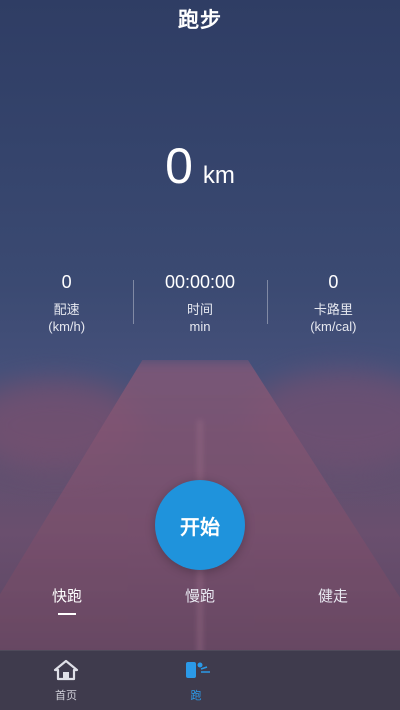  I want to click on tab-fast-run: 快跑, so click(67, 595).